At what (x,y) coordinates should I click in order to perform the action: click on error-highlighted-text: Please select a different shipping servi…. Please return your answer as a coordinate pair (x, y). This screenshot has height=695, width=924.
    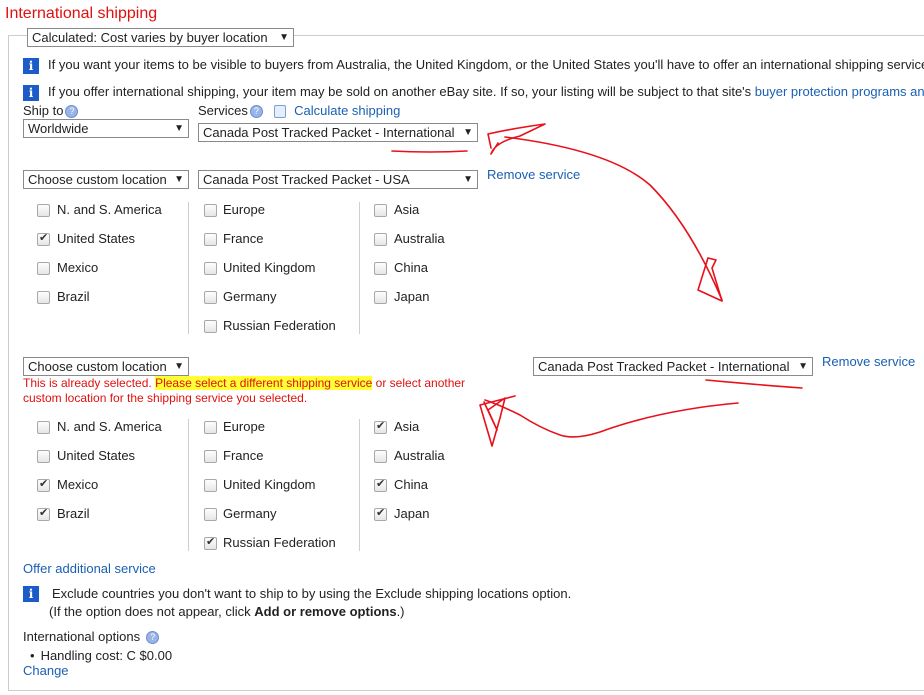
    Looking at the image, I should click on (264, 383).